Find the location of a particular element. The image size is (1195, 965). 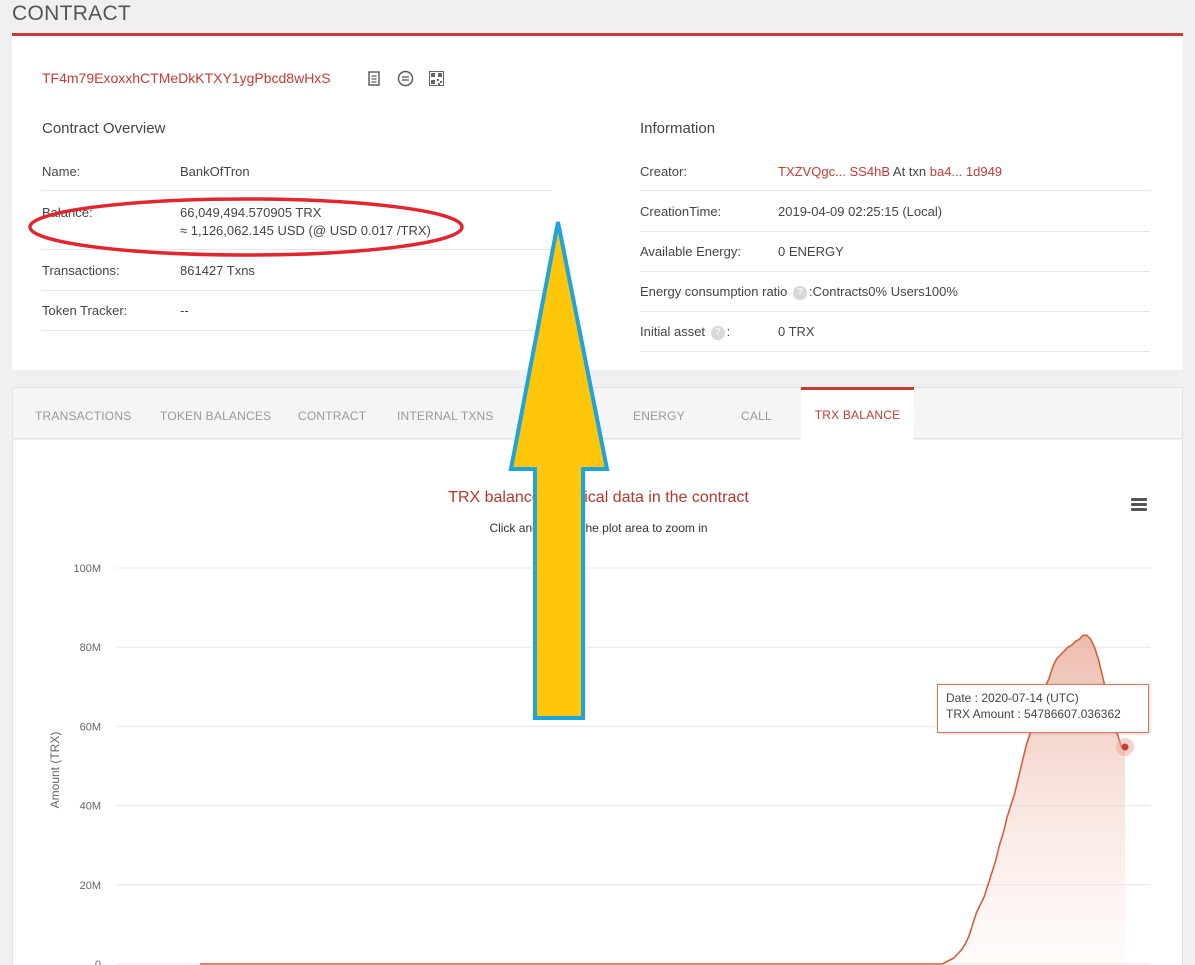

creation-time-value: 2019-04-09 02:25:15 (Local) is located at coordinates (860, 211).